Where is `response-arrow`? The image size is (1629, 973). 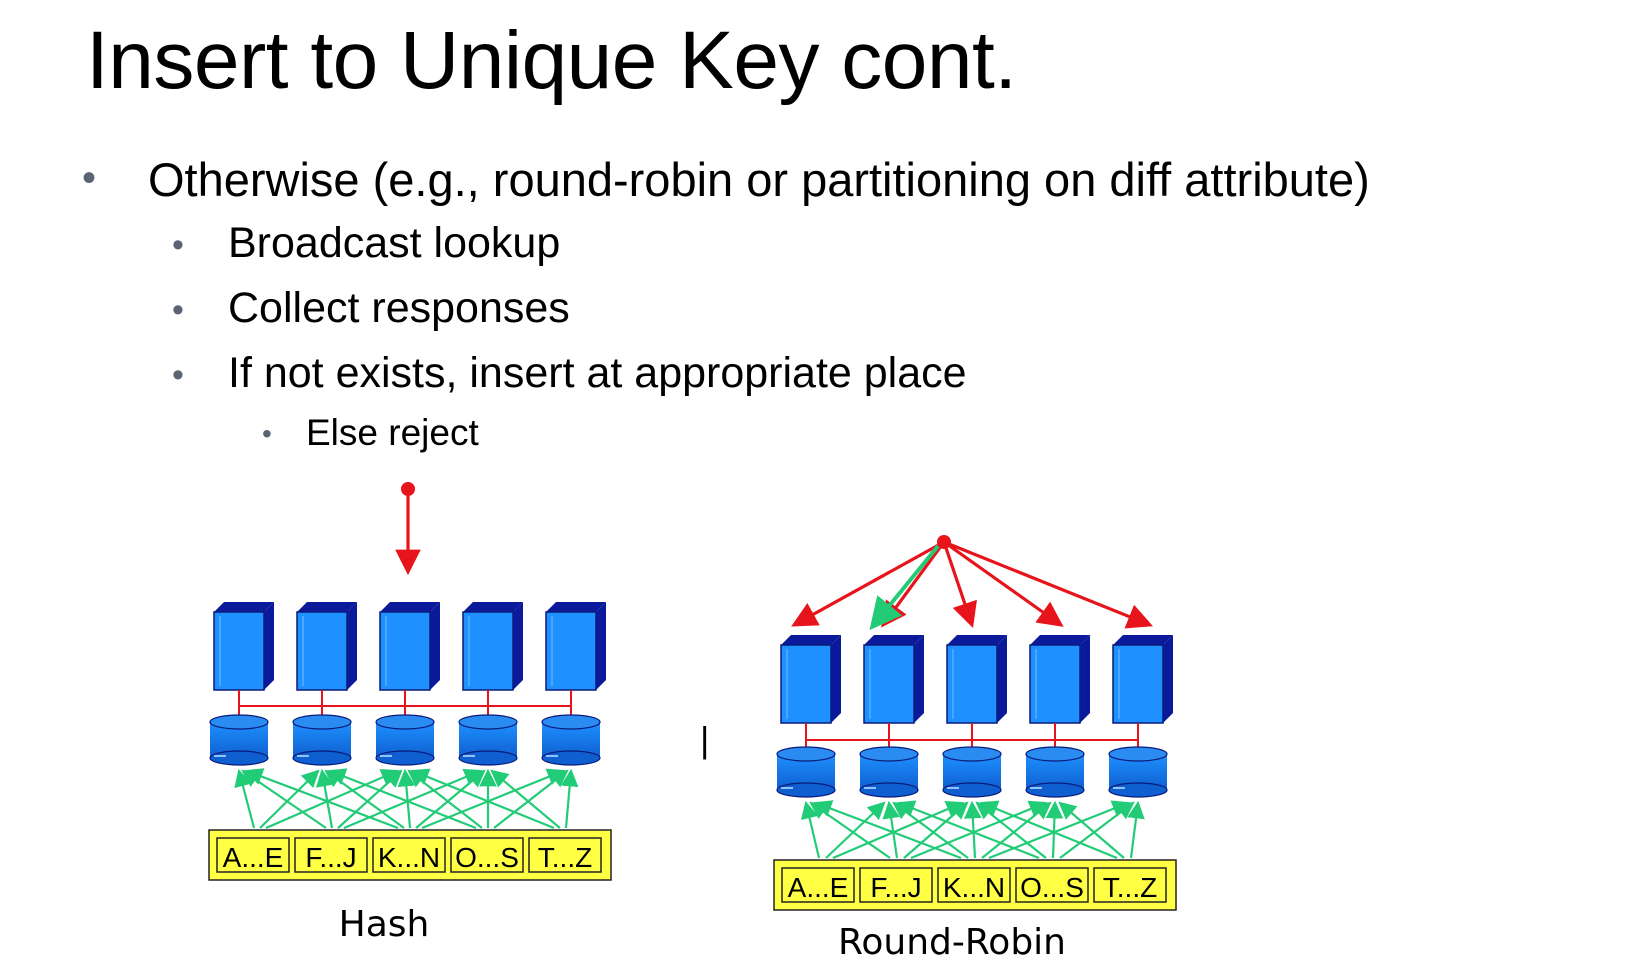 response-arrow is located at coordinates (904, 587).